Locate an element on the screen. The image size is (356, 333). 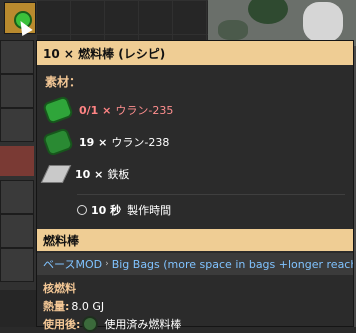
divider is located at coordinates (211, 194).